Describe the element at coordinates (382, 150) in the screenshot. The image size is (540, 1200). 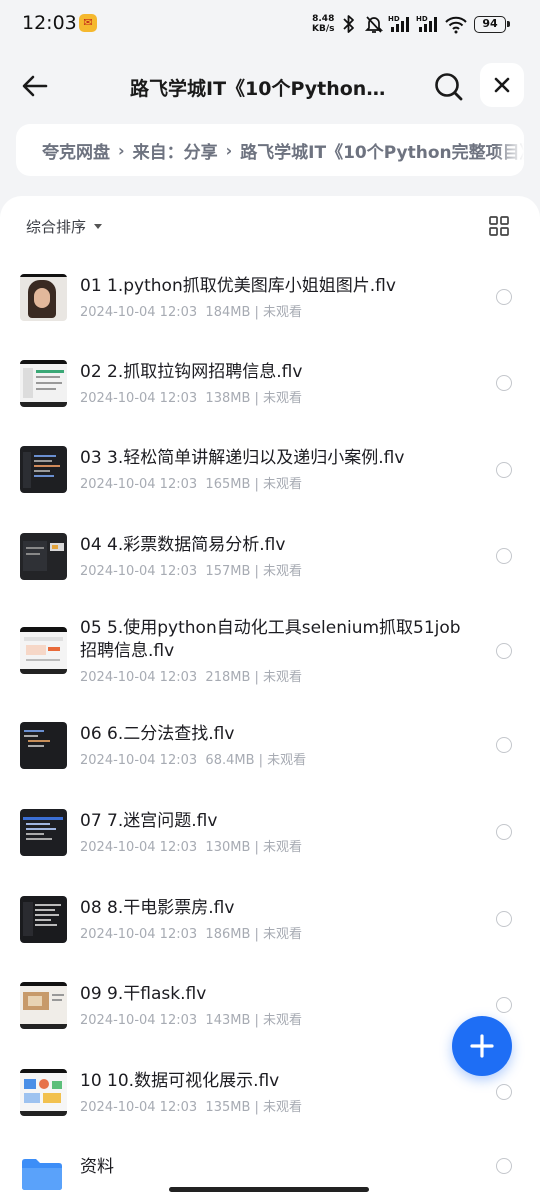
I see `breadcrumb-item-current: 路飞学城IT《10个Python完整项目》` at that location.